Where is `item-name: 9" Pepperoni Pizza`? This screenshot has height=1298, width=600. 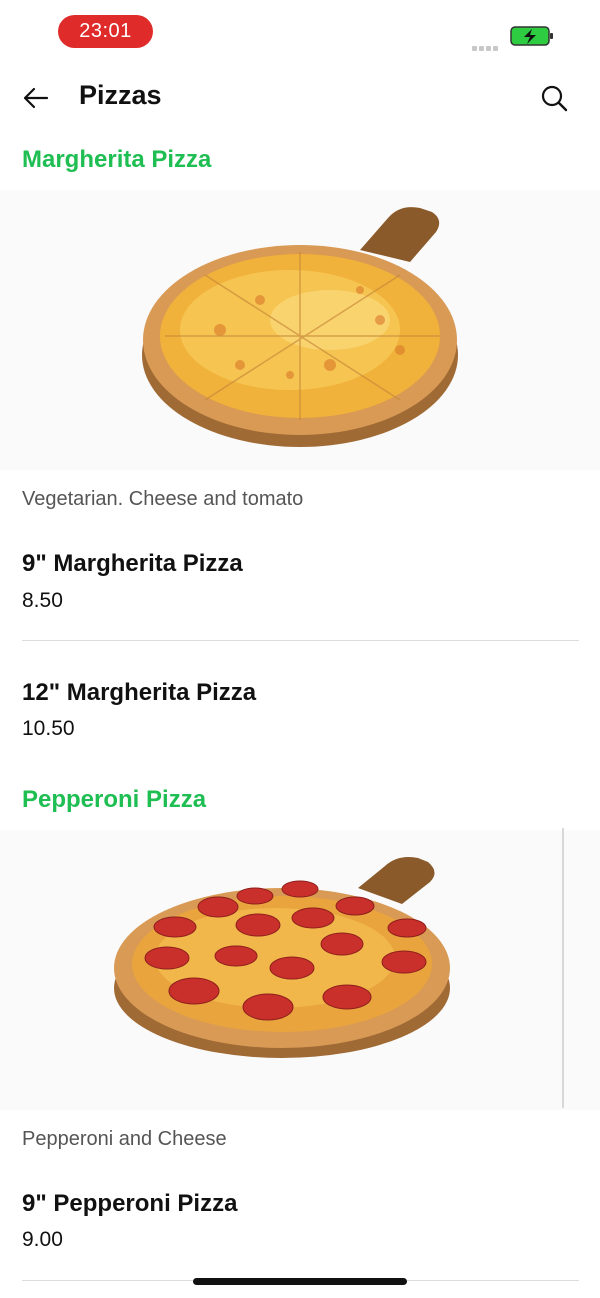
item-name: 9" Pepperoni Pizza is located at coordinates (130, 1203).